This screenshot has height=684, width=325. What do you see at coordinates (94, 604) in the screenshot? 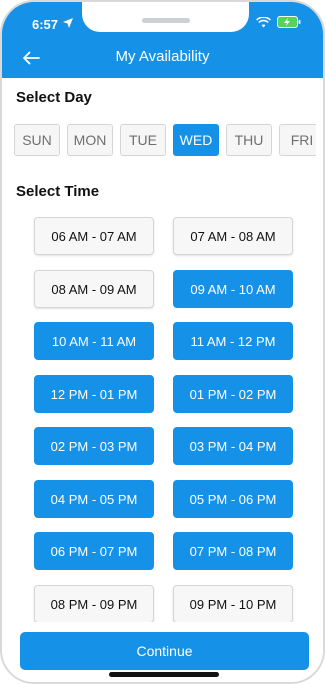
I see `time-slot: 08 PM - 09 PM` at bounding box center [94, 604].